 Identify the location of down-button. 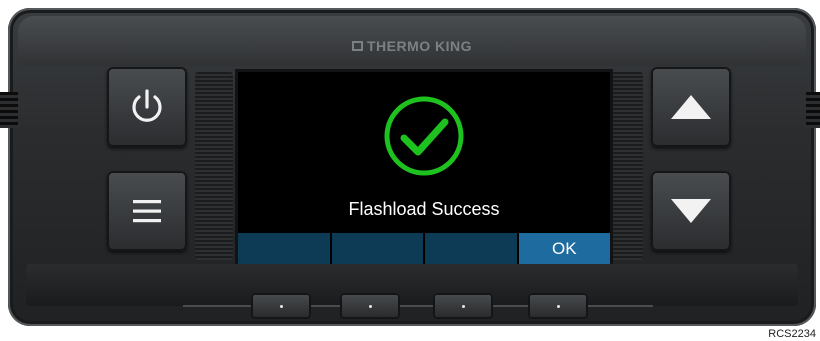
(691, 211).